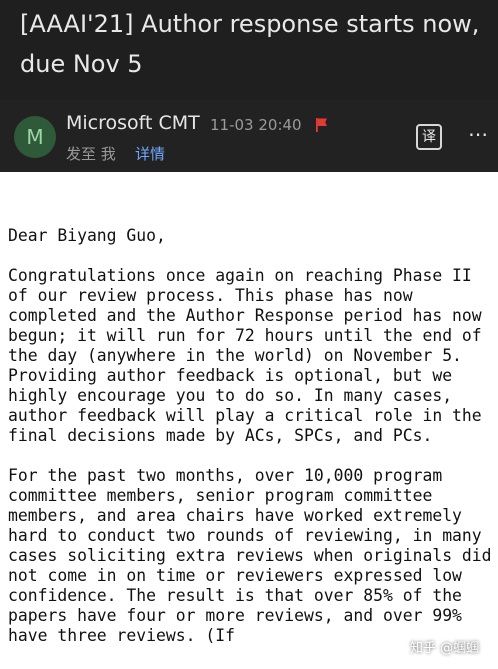  Describe the element at coordinates (256, 125) in the screenshot. I see `email-timestamp: 11-03 20:40` at that location.